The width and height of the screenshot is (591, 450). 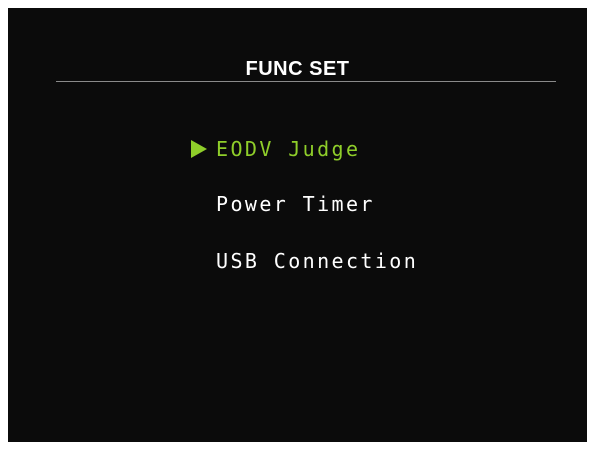 I want to click on menu-item-eodv-judge: EODV Judge, so click(x=275, y=149).